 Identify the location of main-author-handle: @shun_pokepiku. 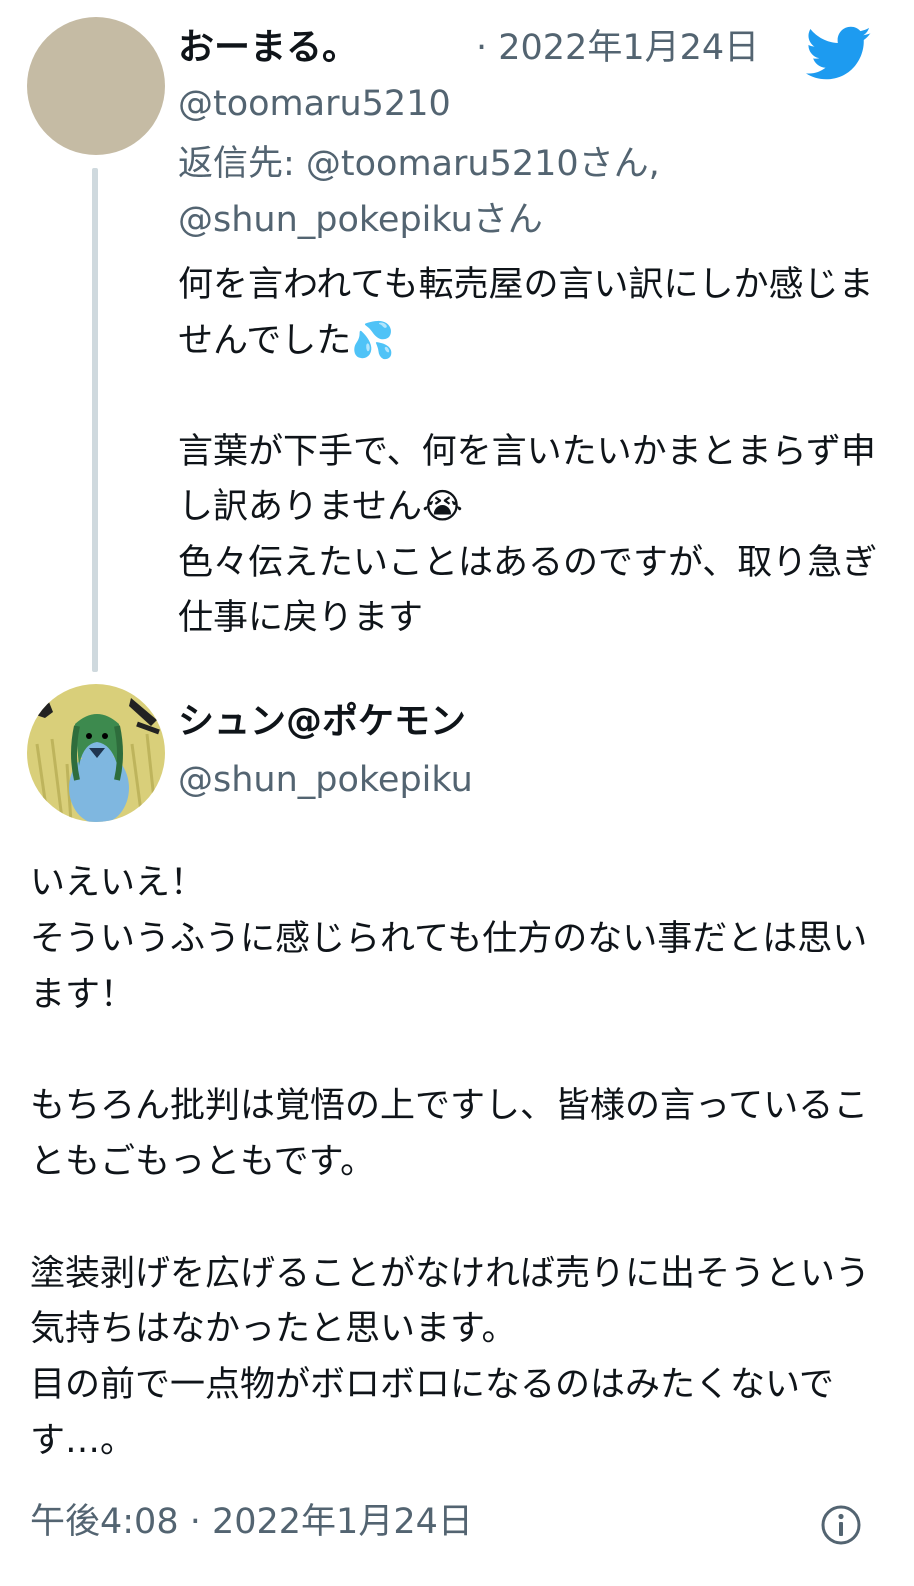
(325, 780).